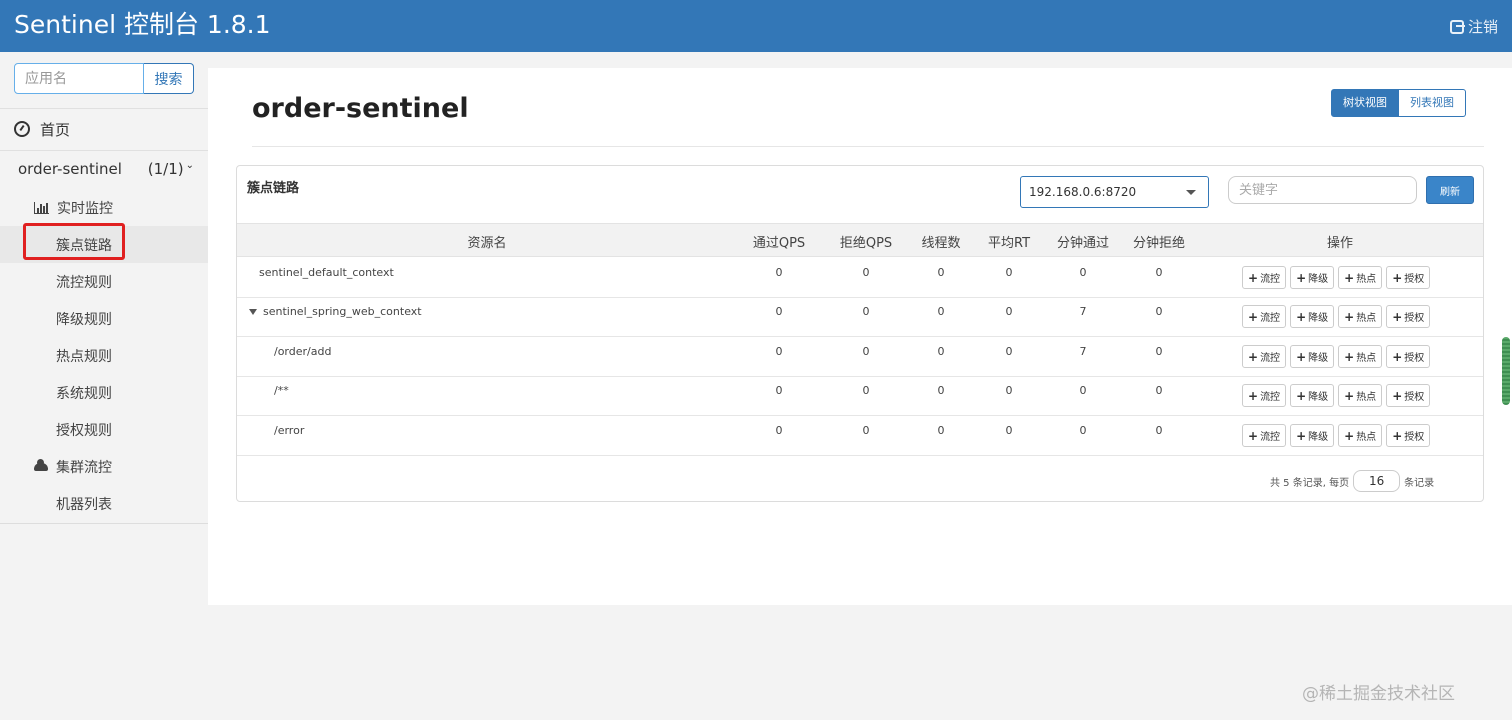 The height and width of the screenshot is (720, 1512). What do you see at coordinates (142, 25) in the screenshot?
I see `brand-title: Sentinel 控制台 1.8.1` at bounding box center [142, 25].